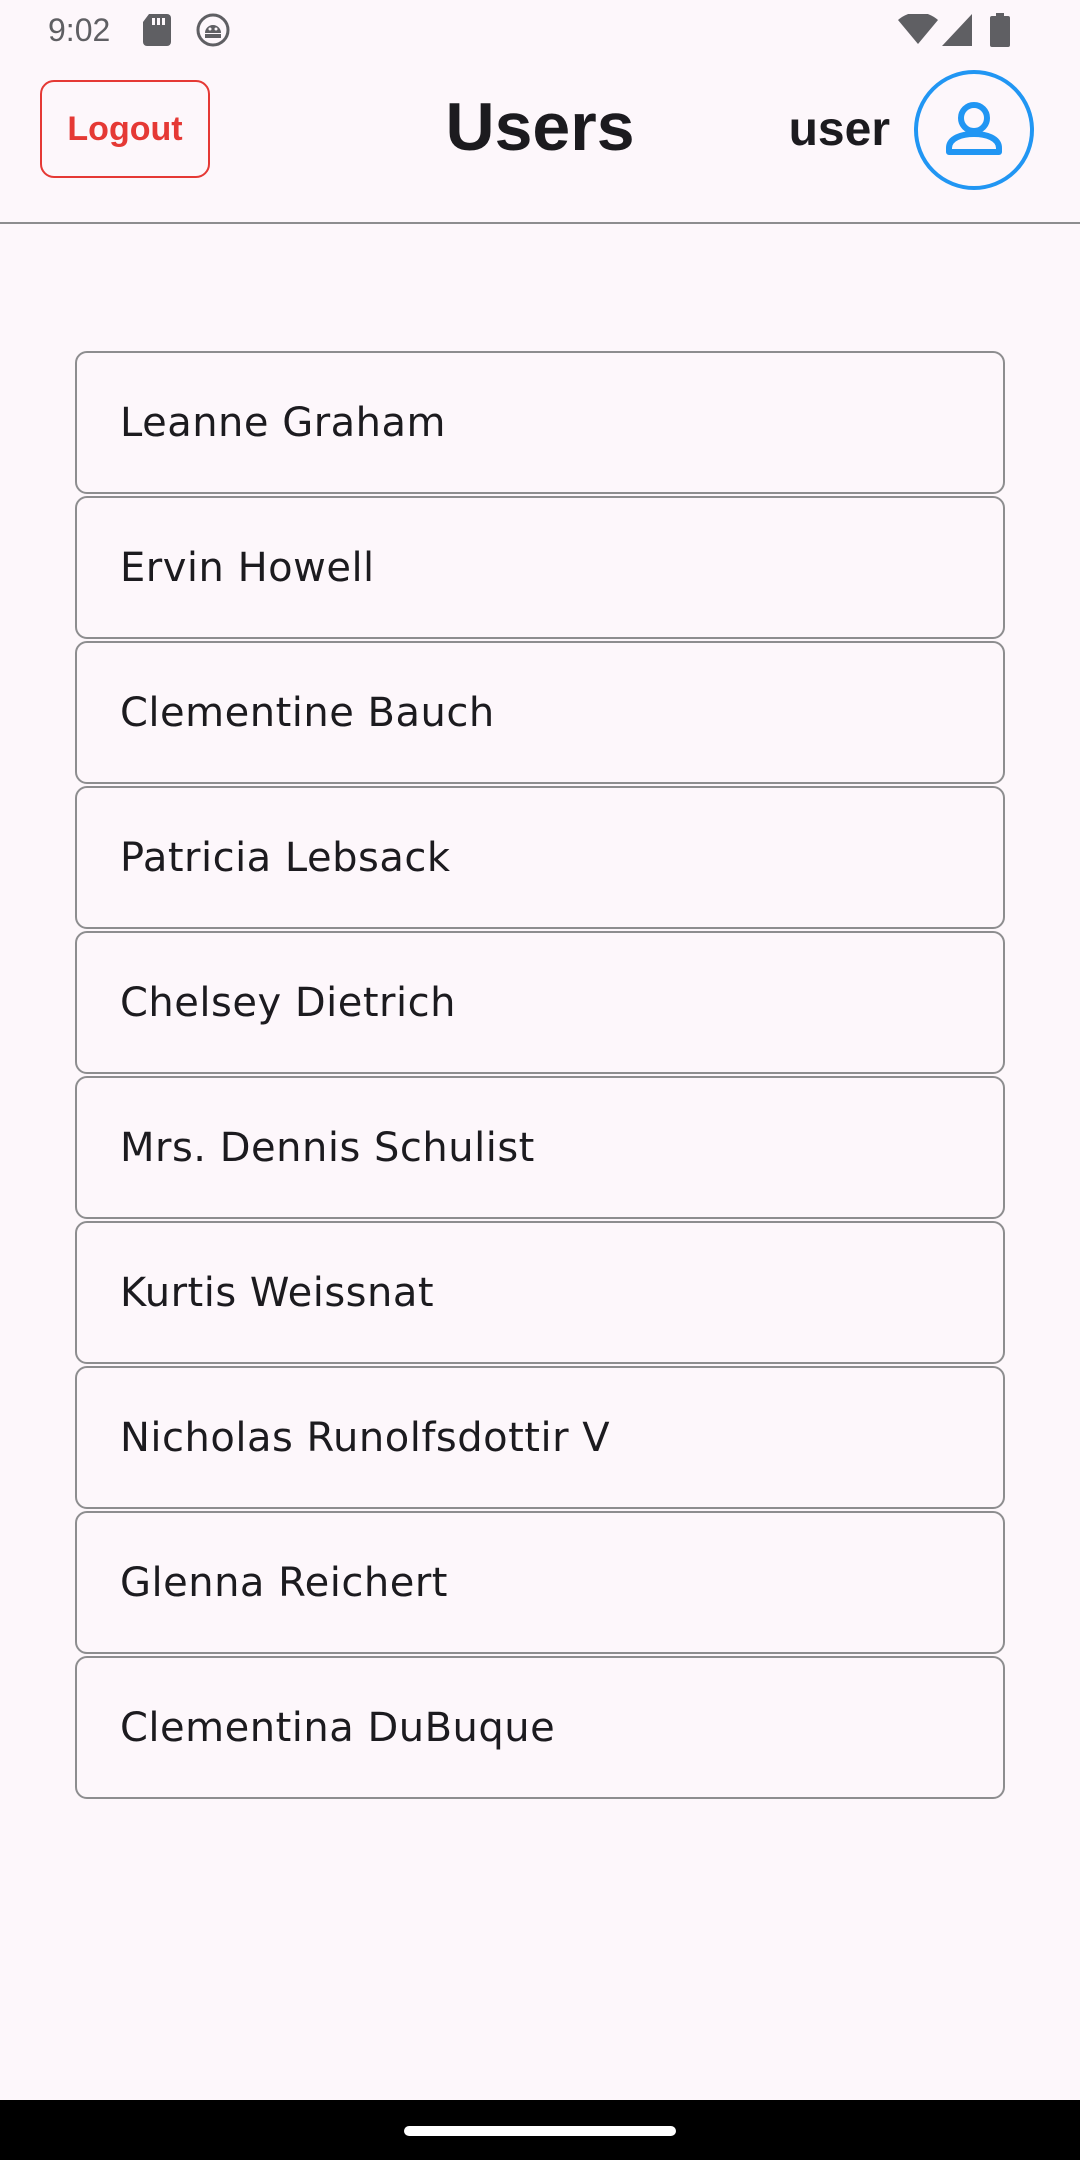 This screenshot has width=1080, height=2160. I want to click on user-list-item: Leanne Graham, so click(540, 422).